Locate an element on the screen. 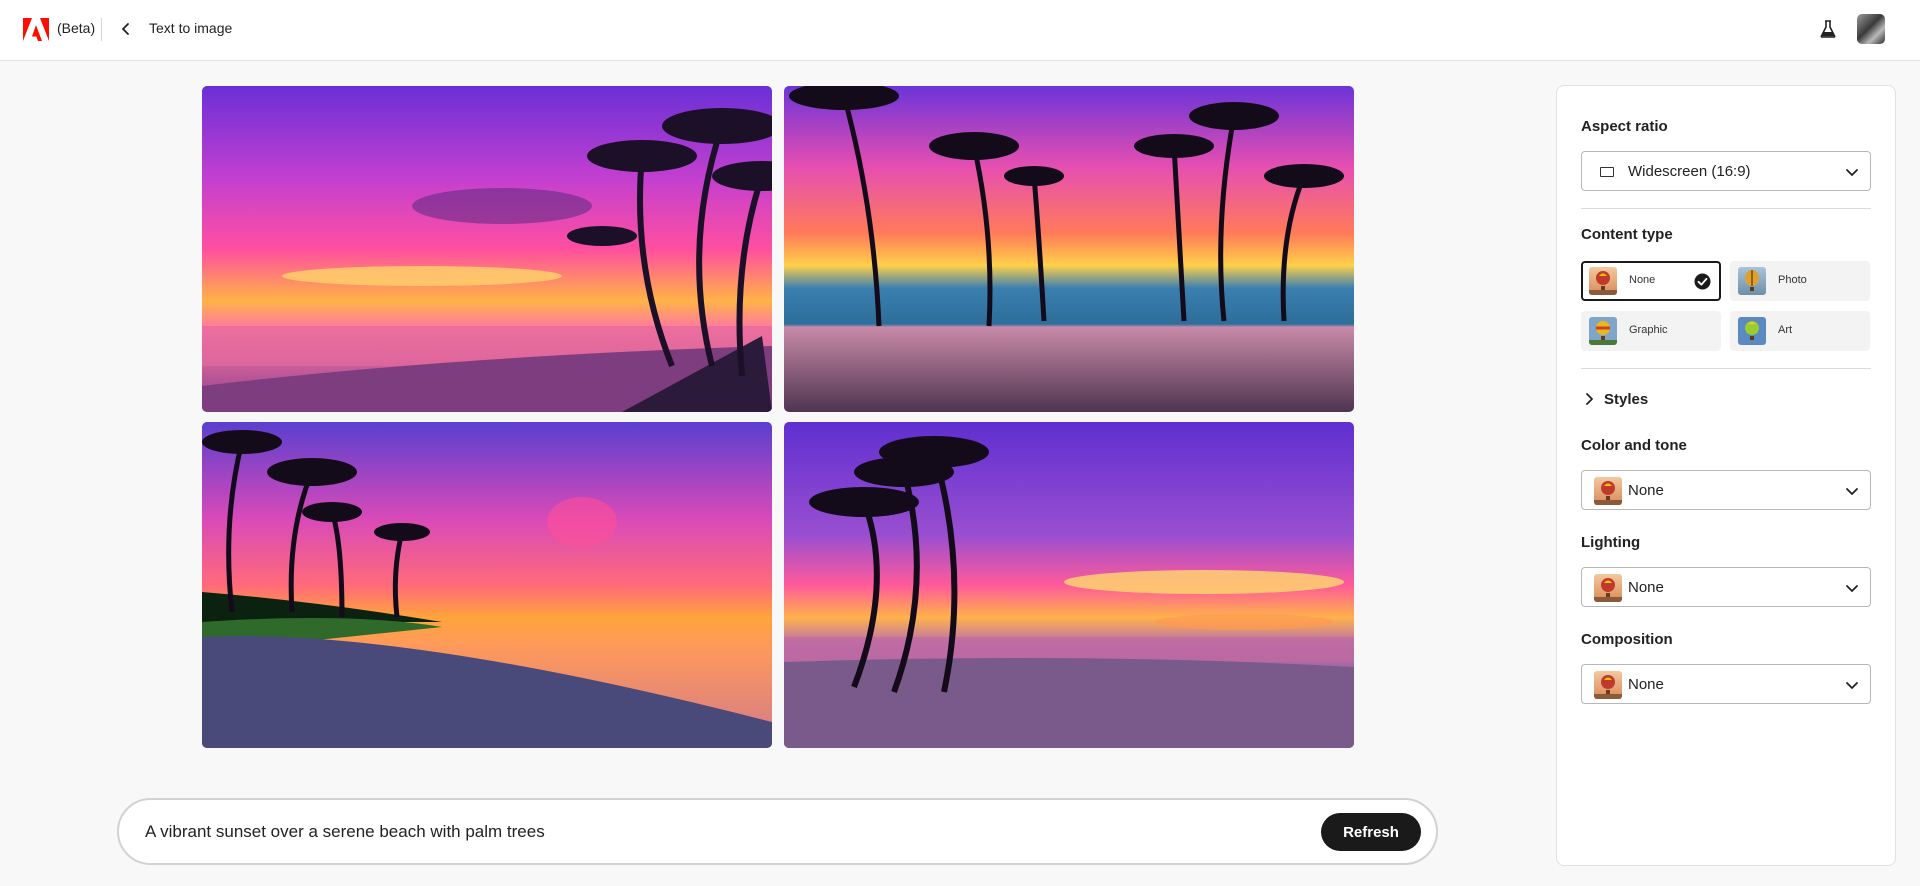 Image resolution: width=1920 pixels, height=886 pixels. content-type-label: Content type is located at coordinates (1627, 234).